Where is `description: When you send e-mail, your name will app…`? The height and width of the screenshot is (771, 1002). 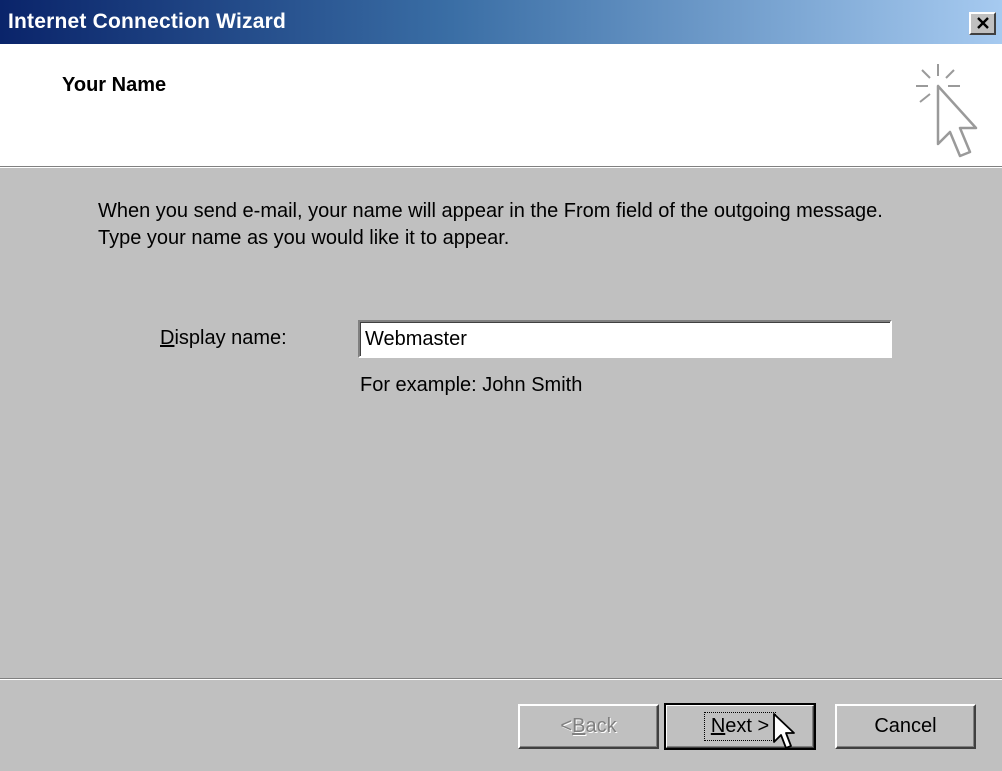 description: When you send e-mail, your name will app… is located at coordinates (538, 225).